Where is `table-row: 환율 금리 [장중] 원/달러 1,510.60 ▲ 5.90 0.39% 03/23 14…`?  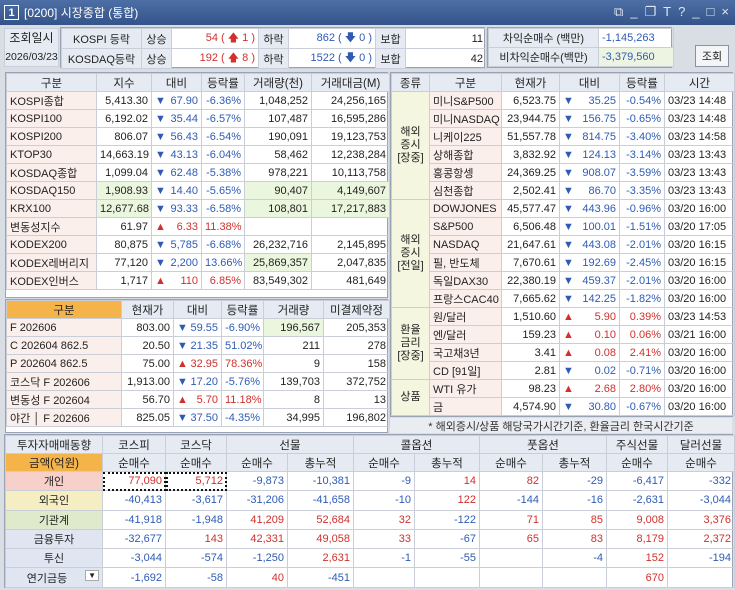 table-row: 환율 금리 [장중] 원/달러 1,510.60 ▲ 5.90 0.39% 03/23 14… is located at coordinates (563, 343).